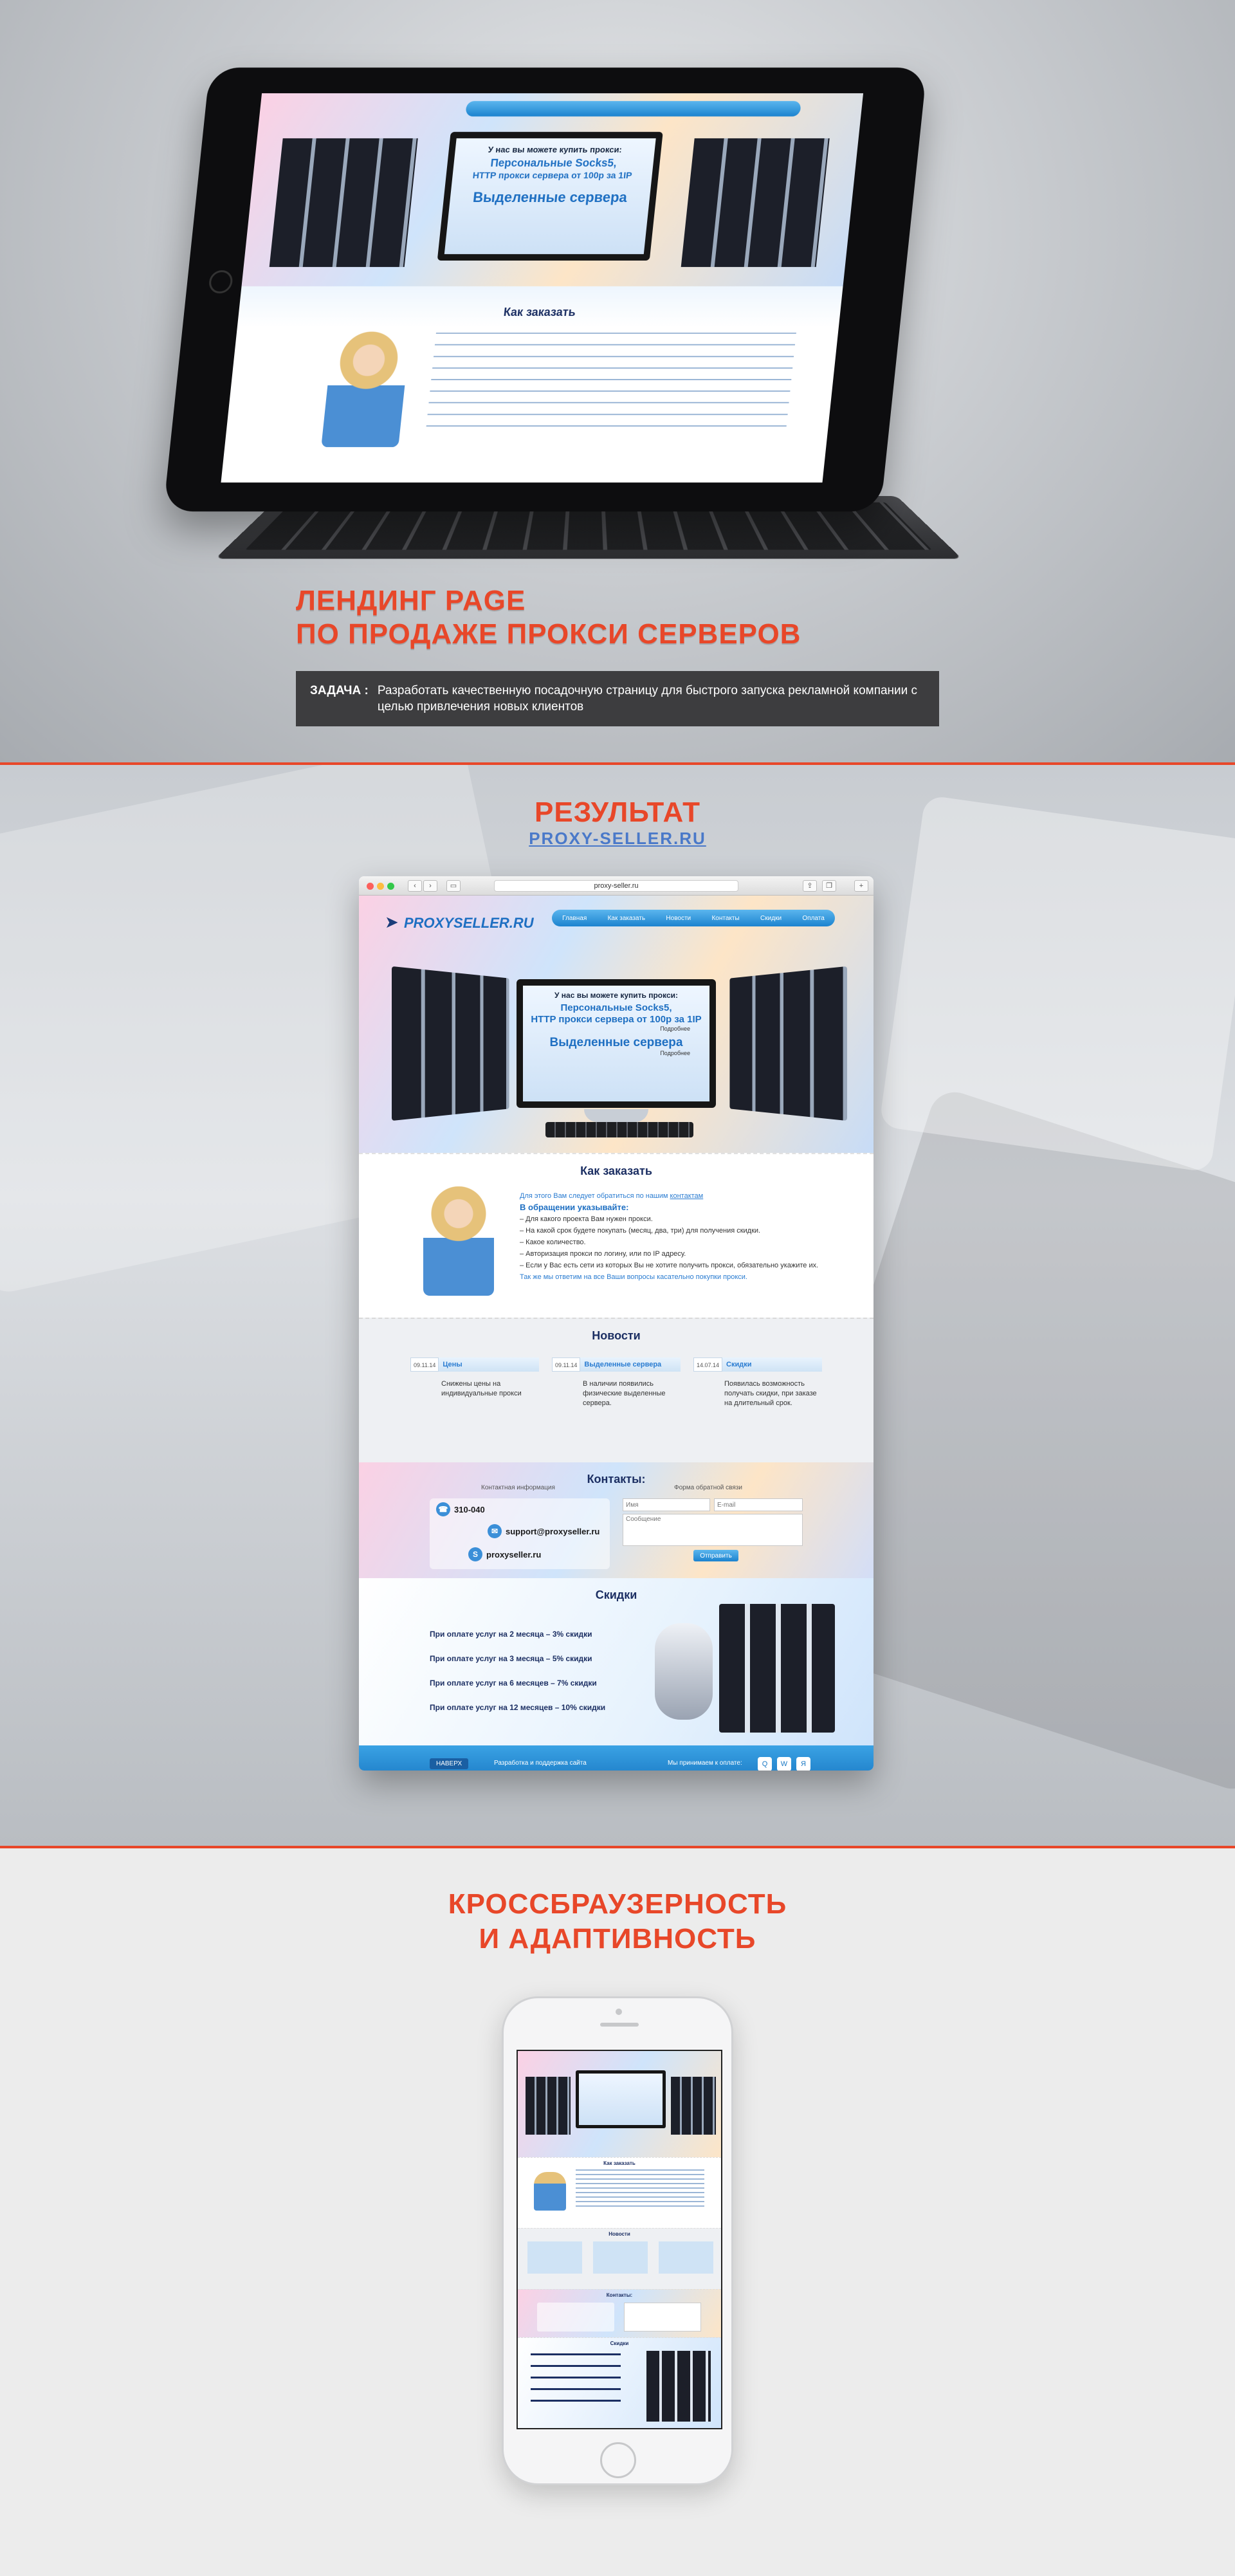  Describe the element at coordinates (548, 617) in the screenshot. I see `hero-title: ЛЕНДИНГ PAGE ПО ПРОДАЖЕ ПРОКСИ СЕРВЕРОВ` at that location.